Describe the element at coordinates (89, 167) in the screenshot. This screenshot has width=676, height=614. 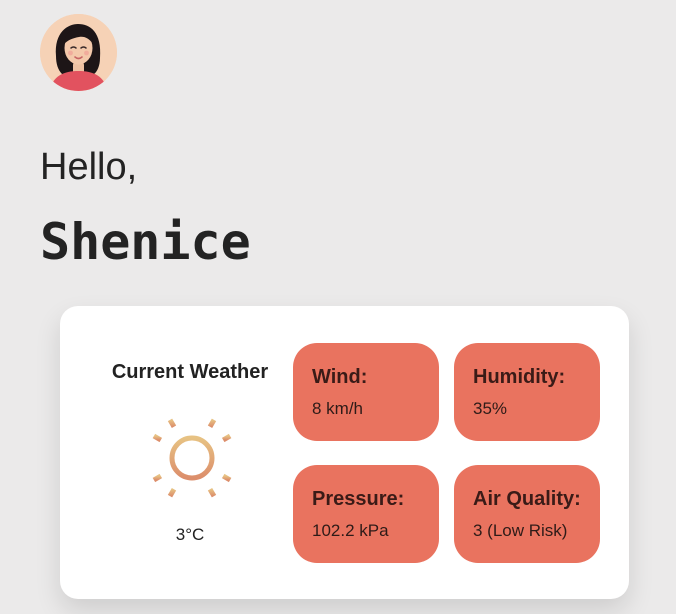
I see `greeting-text: Hello,` at that location.